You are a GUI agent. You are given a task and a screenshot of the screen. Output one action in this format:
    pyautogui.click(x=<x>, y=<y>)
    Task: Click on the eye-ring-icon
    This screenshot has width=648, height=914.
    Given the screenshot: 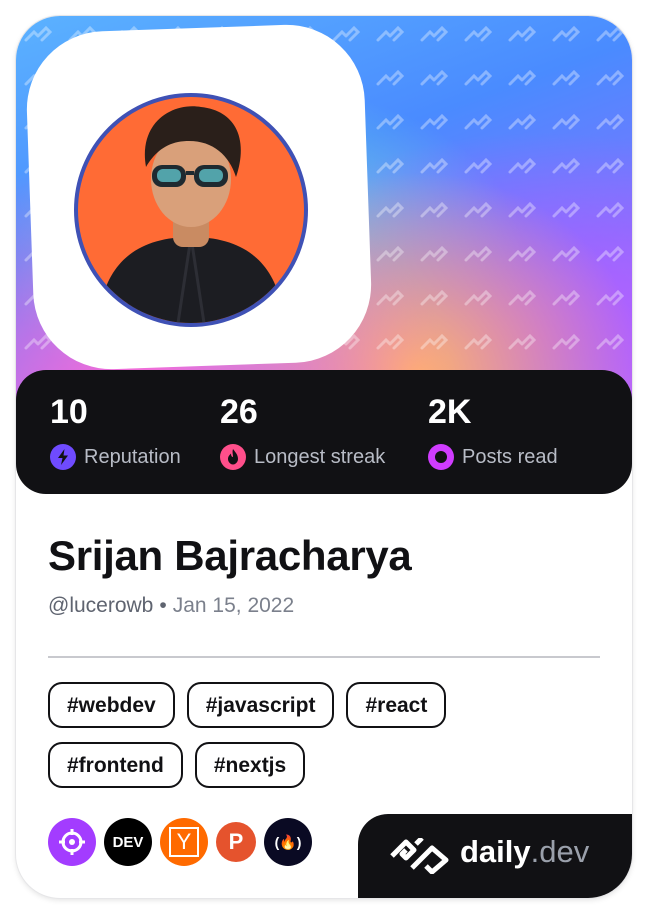 What is the action you would take?
    pyautogui.click(x=441, y=457)
    